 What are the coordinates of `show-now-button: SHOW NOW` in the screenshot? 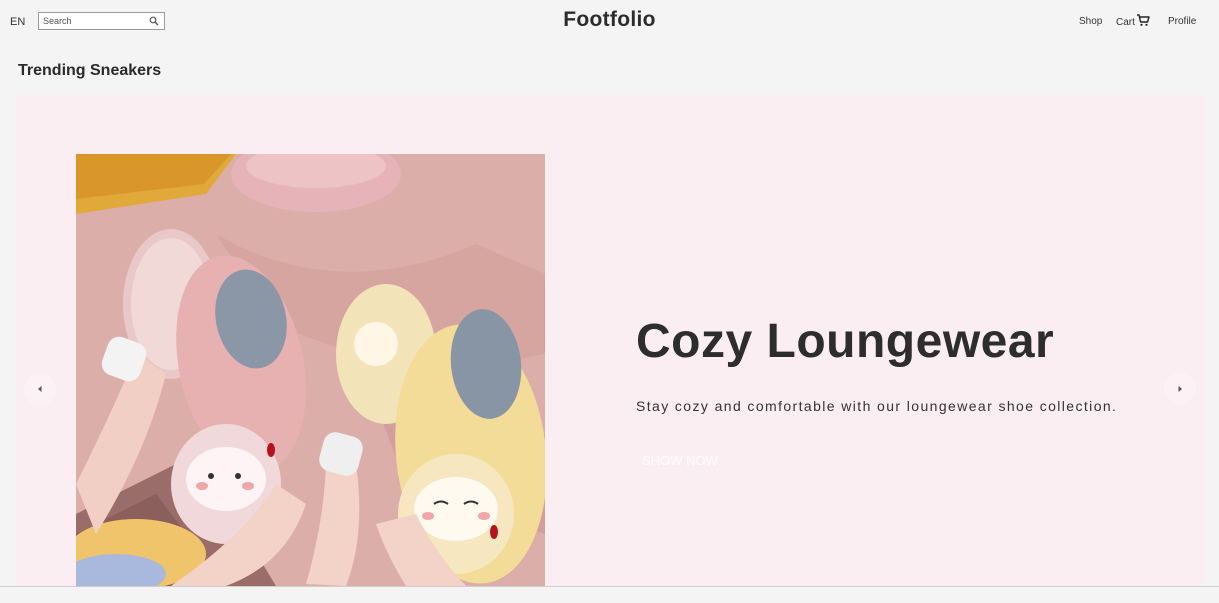 It's located at (681, 460).